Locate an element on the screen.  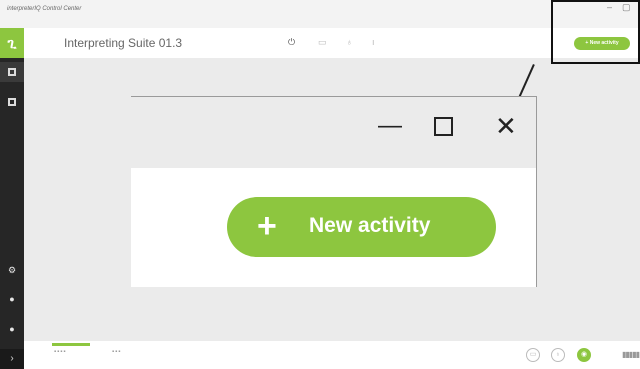
power-icon: ⏻ is located at coordinates (291, 42).